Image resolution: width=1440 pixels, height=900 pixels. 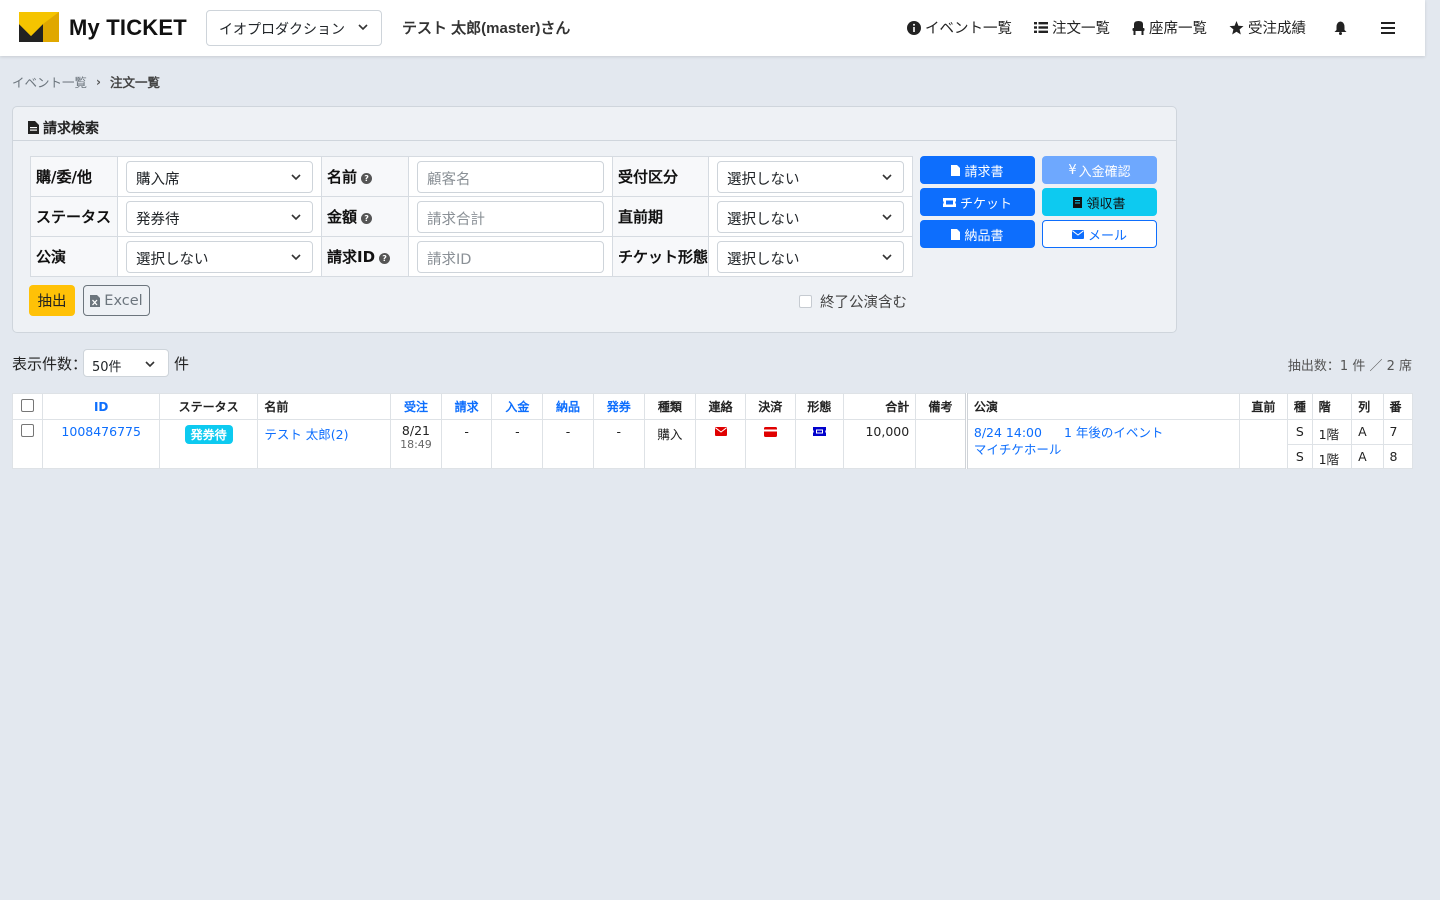 I want to click on hamburger-menu-icon, so click(x=1388, y=27).